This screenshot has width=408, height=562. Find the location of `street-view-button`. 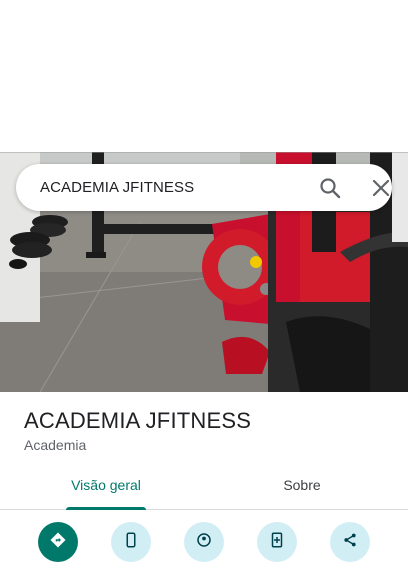

street-view-button is located at coordinates (204, 542).